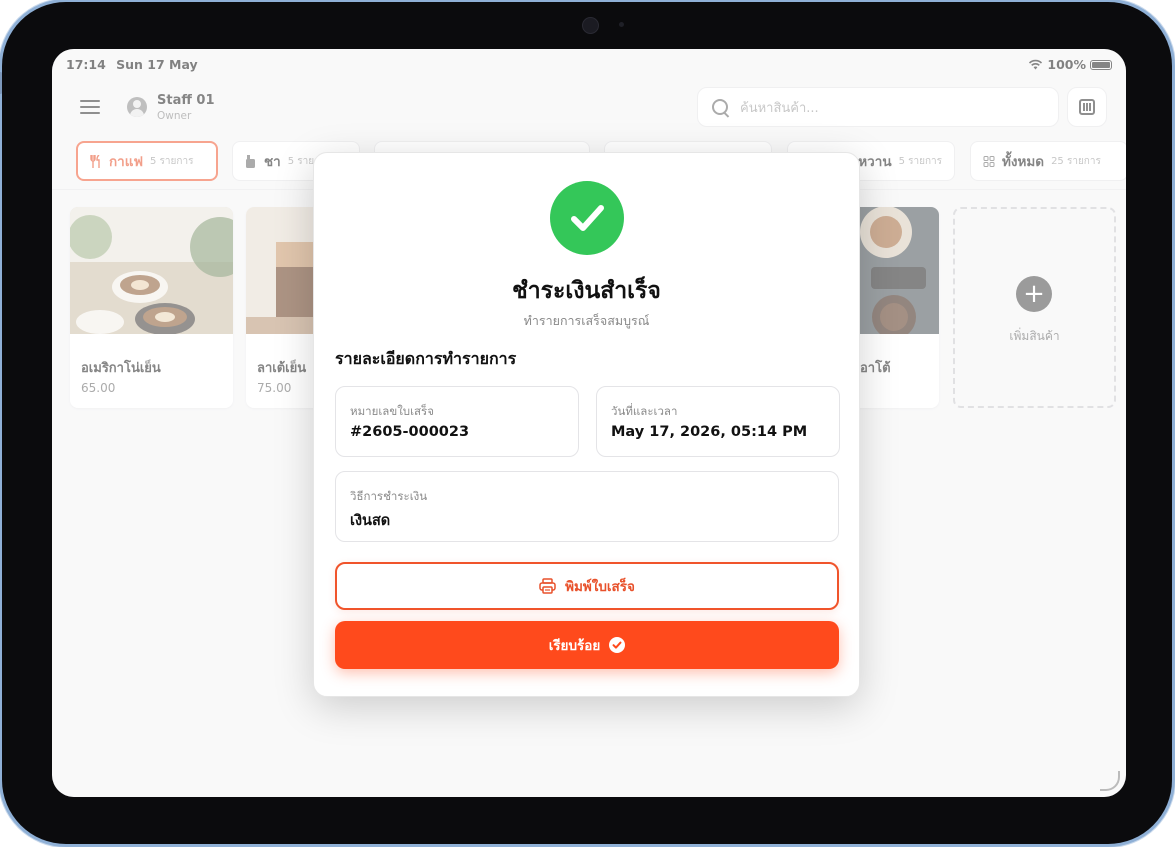 The width and height of the screenshot is (1175, 847). What do you see at coordinates (600, 587) in the screenshot?
I see `print-receipt-label: พิมพ์ใบเสร็จ` at bounding box center [600, 587].